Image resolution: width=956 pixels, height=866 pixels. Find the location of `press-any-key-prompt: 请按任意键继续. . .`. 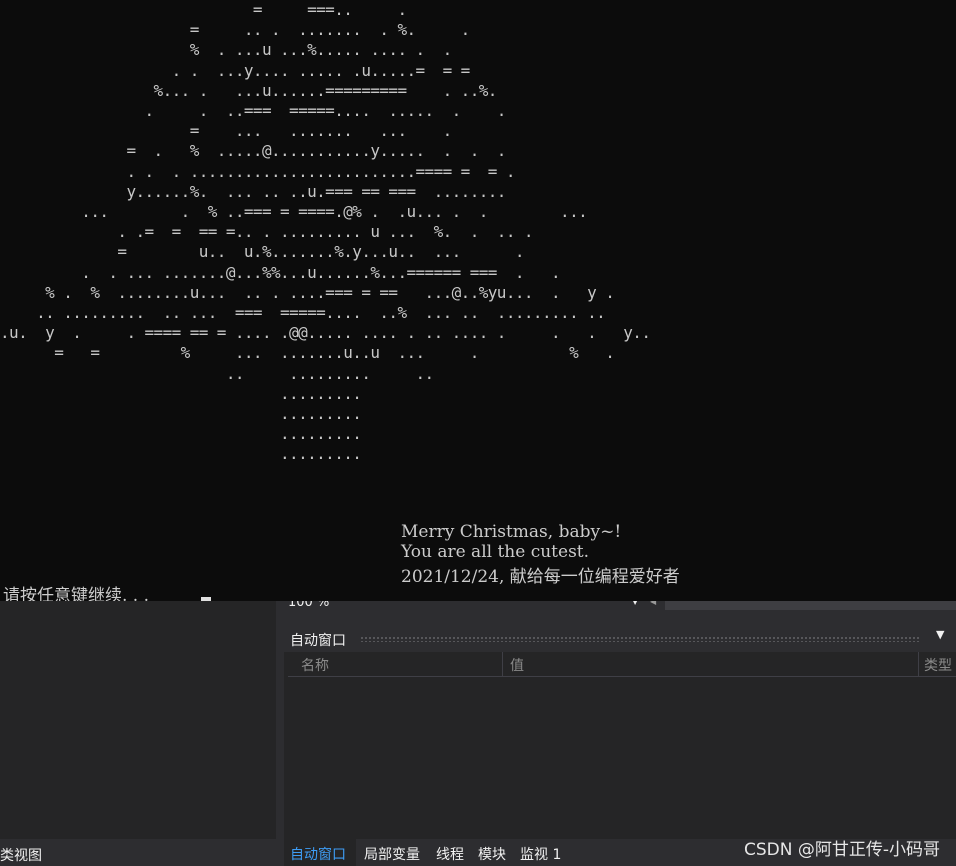

press-any-key-prompt: 请按任意键继续. . . is located at coordinates (76, 594).